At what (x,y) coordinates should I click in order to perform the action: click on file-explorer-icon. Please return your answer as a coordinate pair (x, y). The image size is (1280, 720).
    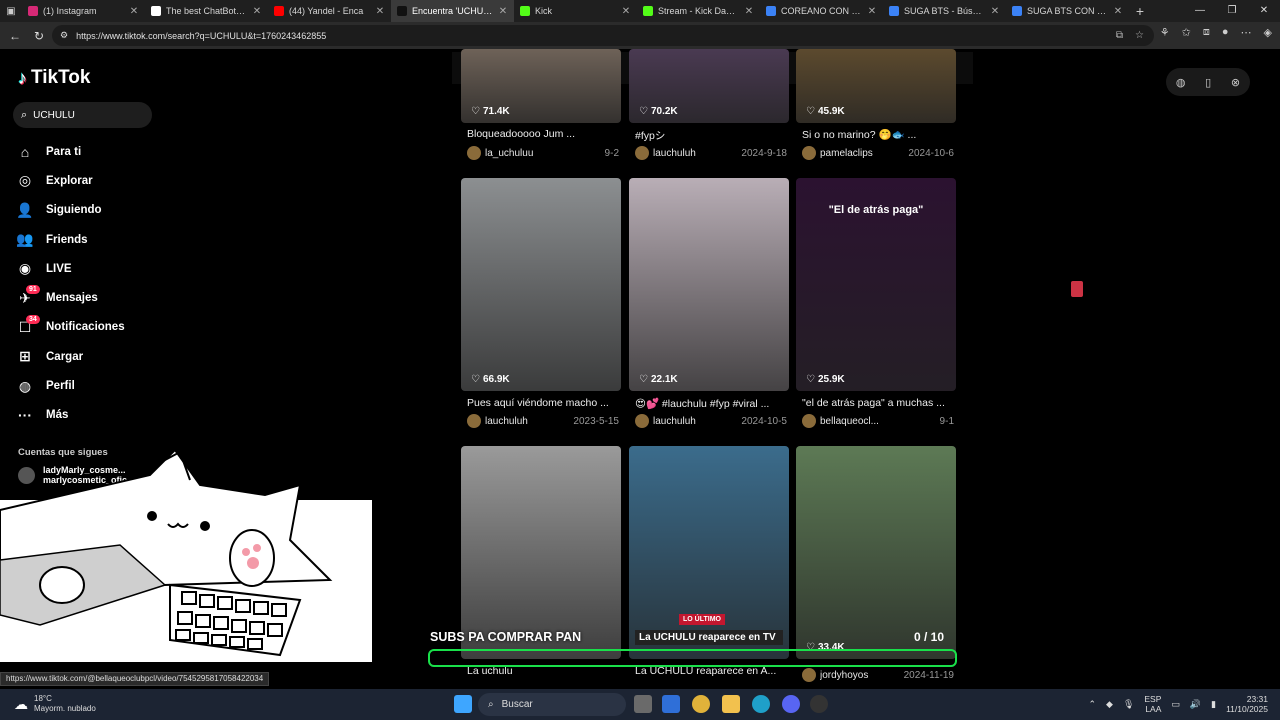
    Looking at the image, I should click on (731, 704).